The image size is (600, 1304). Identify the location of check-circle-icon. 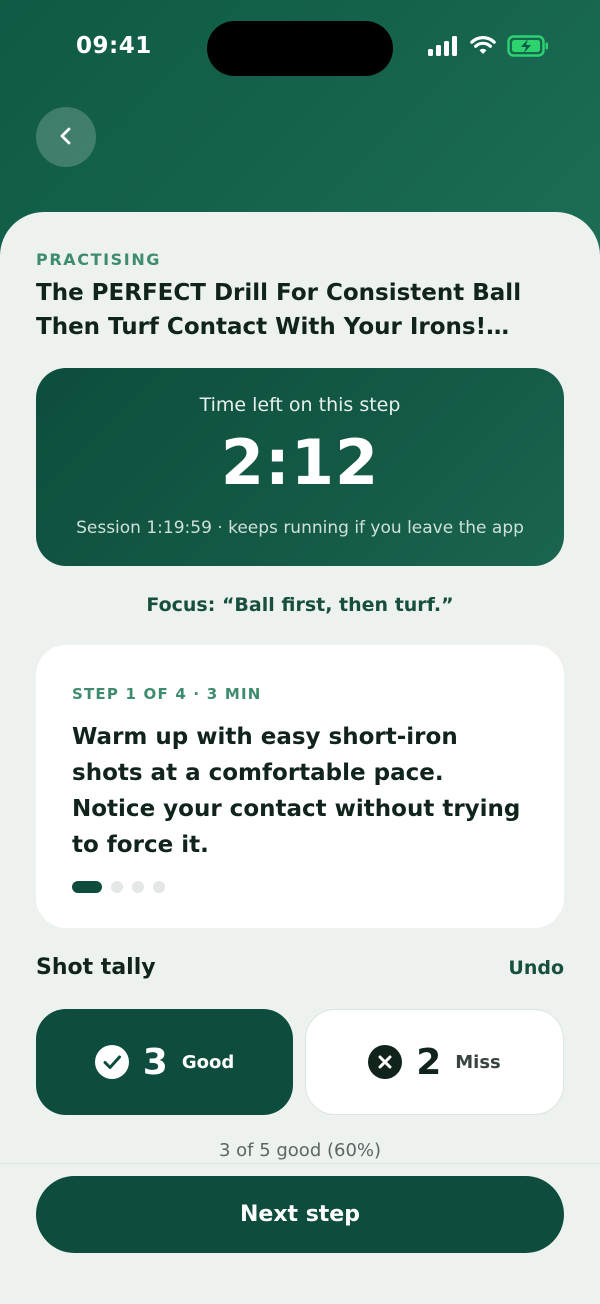
(111, 1062).